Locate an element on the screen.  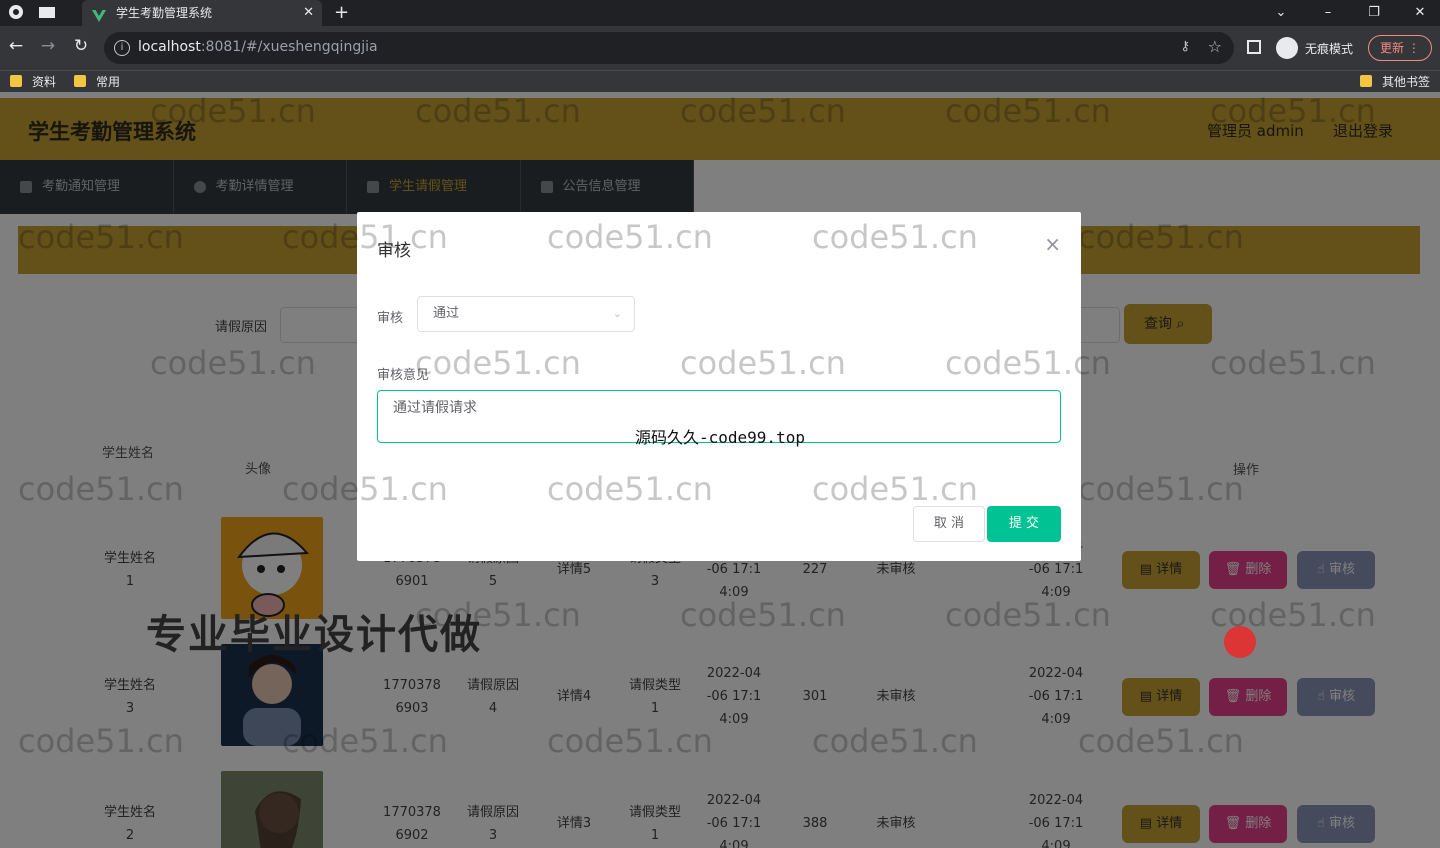
minimize-icon: – is located at coordinates (1328, 13).